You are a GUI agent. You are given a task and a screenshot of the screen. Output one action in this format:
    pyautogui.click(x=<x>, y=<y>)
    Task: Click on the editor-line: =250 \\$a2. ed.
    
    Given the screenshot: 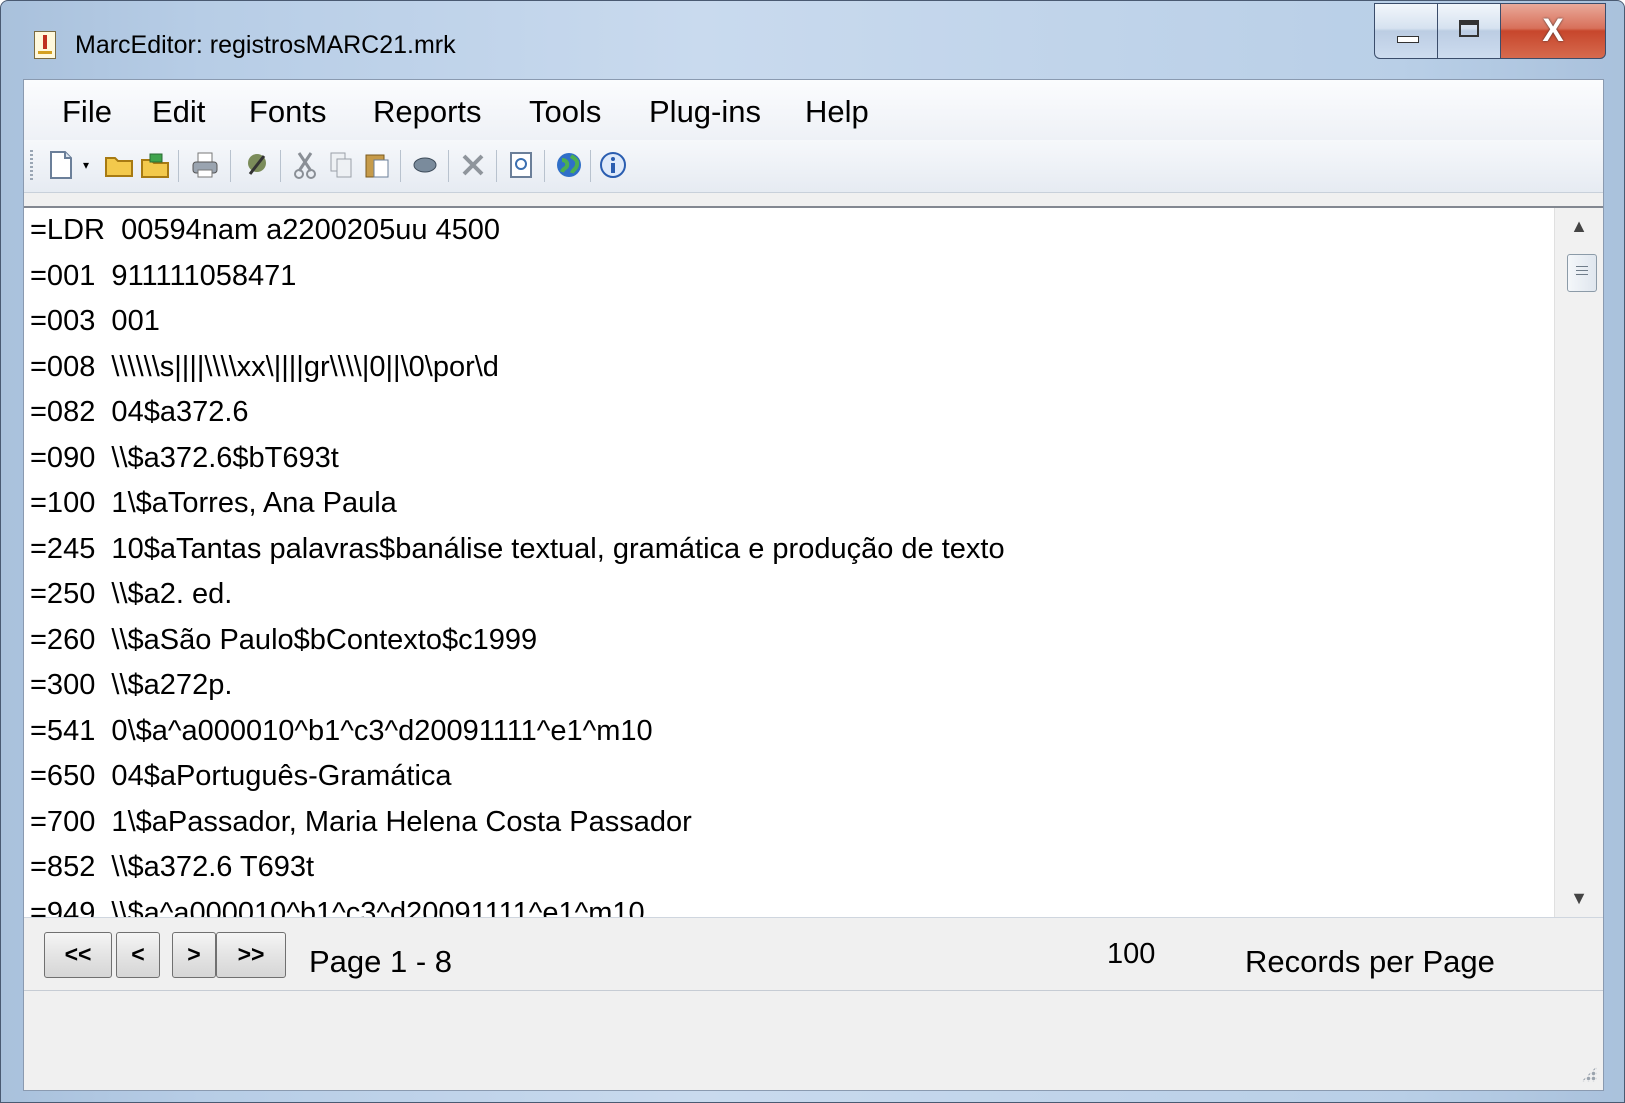 What is the action you would take?
    pyautogui.click(x=131, y=594)
    